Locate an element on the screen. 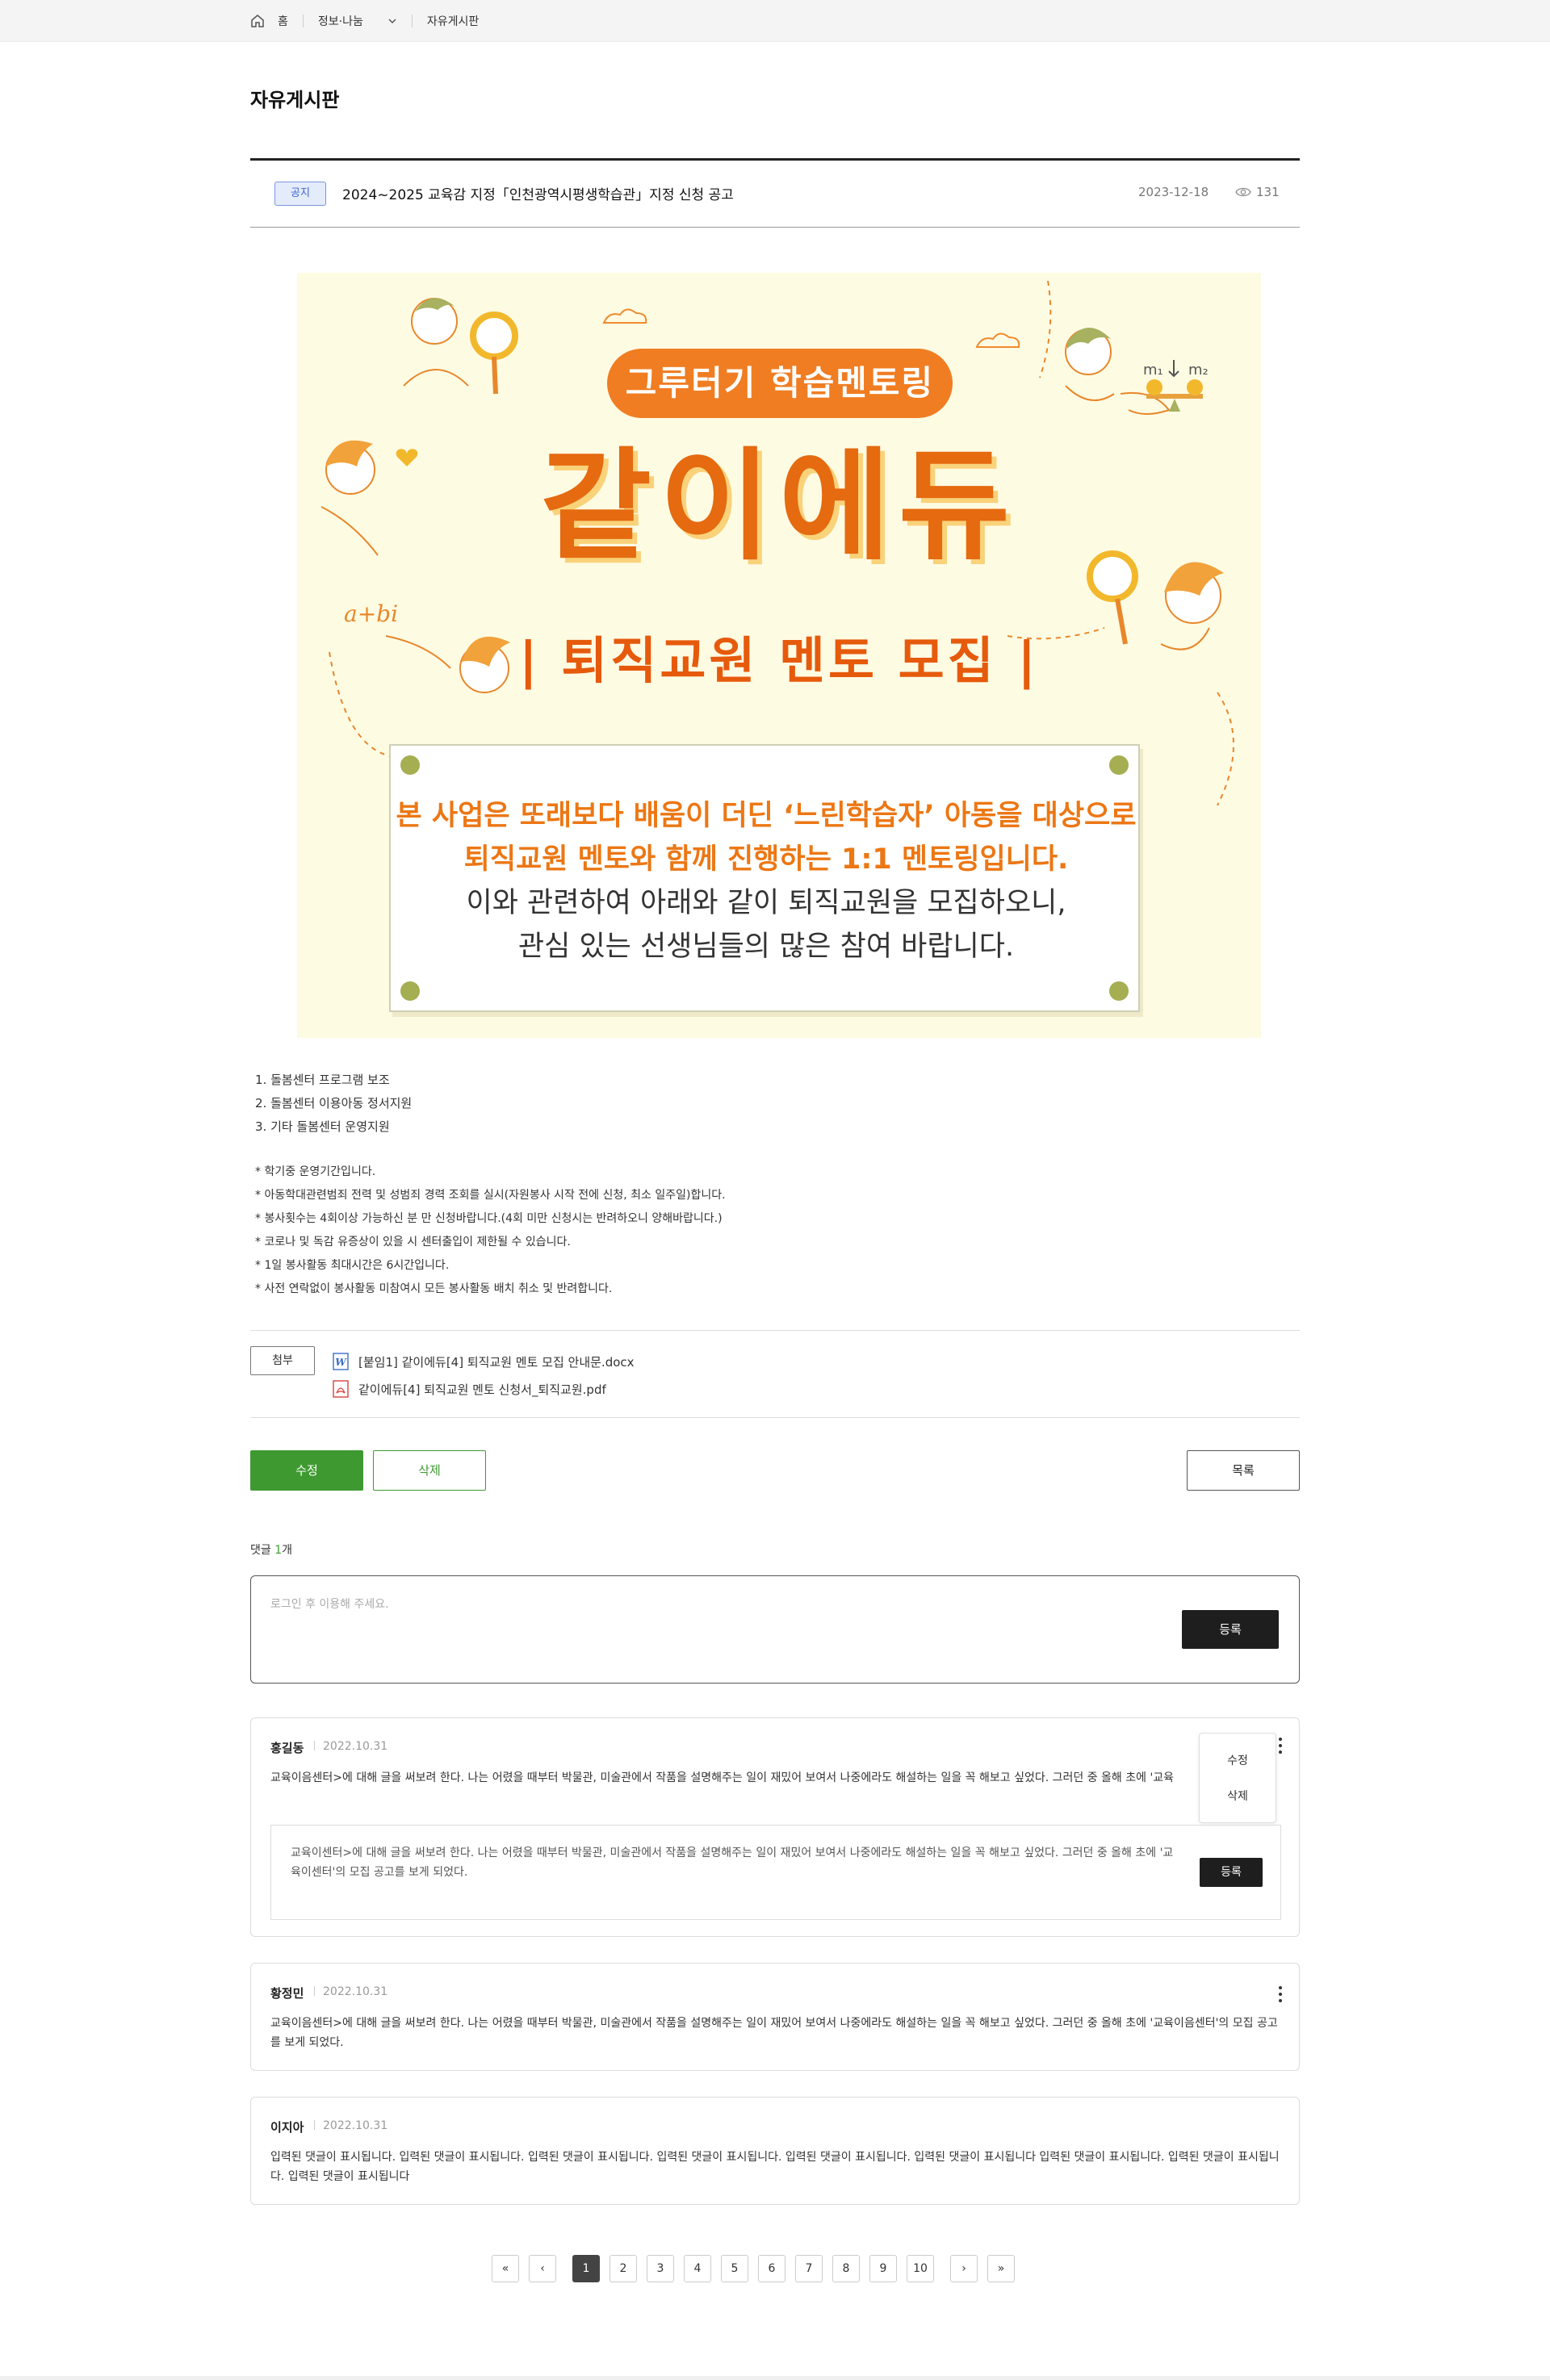 The image size is (1550, 2380). post-title: 2024~2025 교육감 지정「인천광역시평생학습관」지정 신청 공고 is located at coordinates (538, 195).